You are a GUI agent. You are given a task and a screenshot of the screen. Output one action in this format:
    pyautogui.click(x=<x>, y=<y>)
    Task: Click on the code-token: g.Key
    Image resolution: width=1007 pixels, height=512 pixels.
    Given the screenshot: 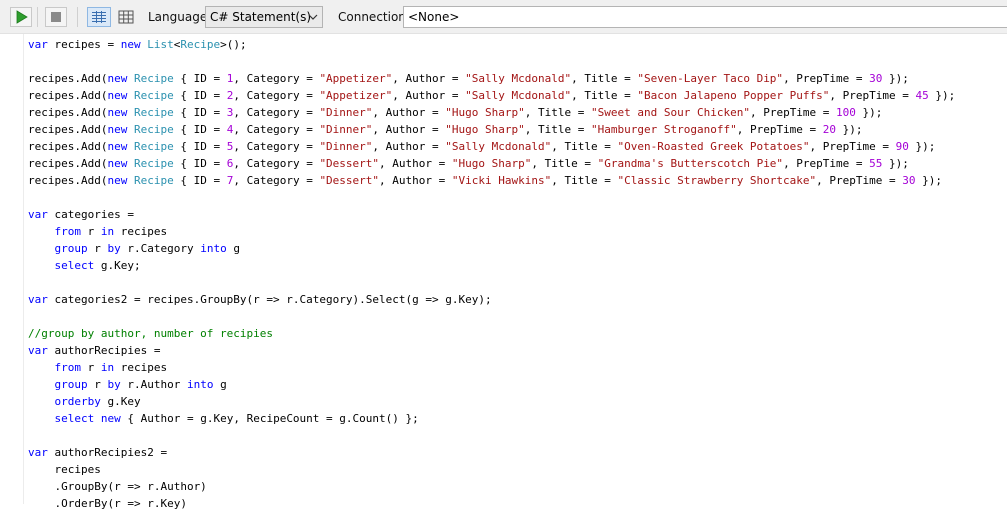 What is the action you would take?
    pyautogui.click(x=120, y=401)
    